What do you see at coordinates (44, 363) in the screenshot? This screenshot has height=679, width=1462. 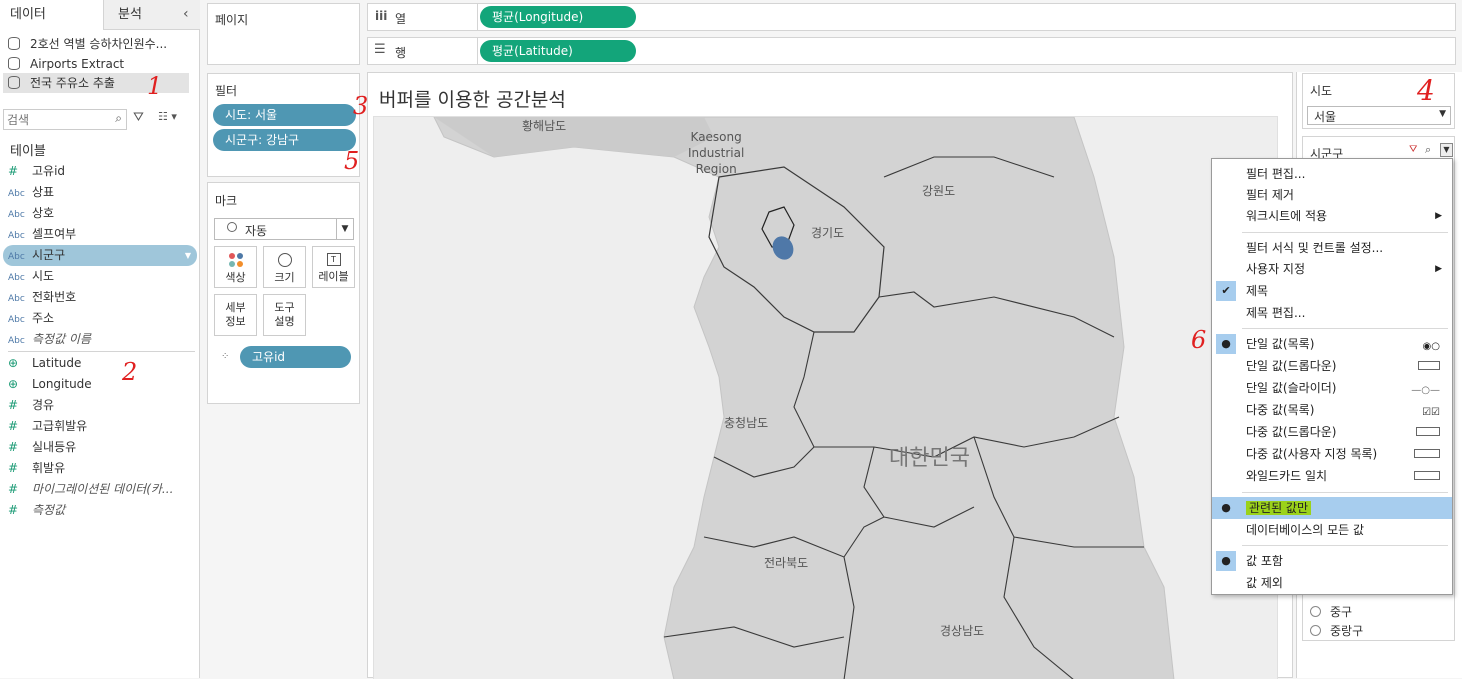 I see `field-item: ⊕ Latitude` at bounding box center [44, 363].